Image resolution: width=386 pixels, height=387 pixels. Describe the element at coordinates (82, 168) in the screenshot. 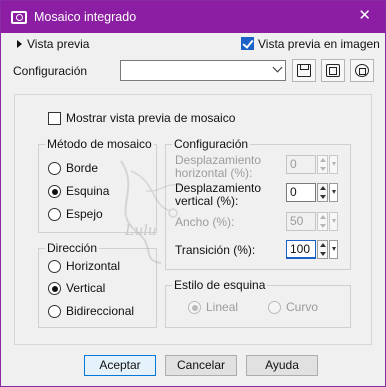

I see `radio-borde-label: Borde` at that location.